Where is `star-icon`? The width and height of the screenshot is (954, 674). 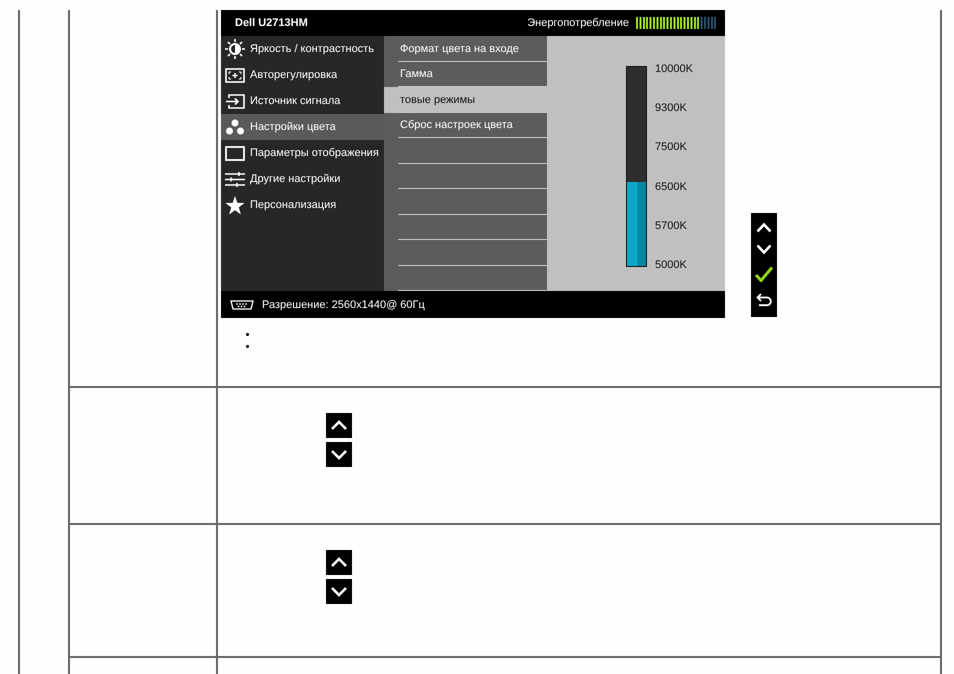
star-icon is located at coordinates (235, 205).